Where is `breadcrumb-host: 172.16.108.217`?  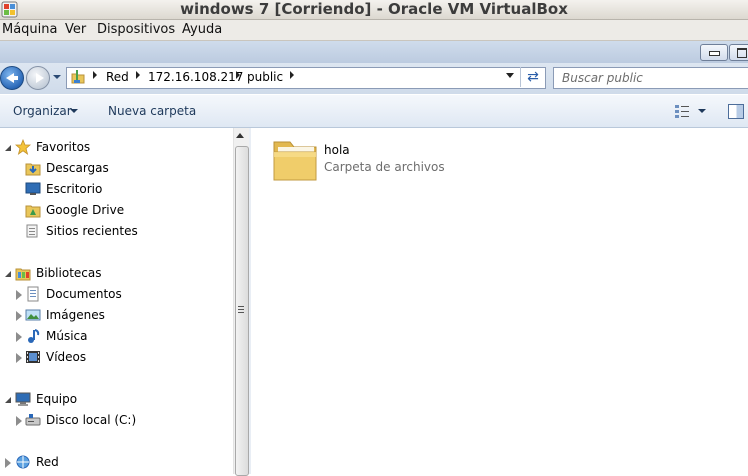
breadcrumb-host: 172.16.108.217 is located at coordinates (195, 77).